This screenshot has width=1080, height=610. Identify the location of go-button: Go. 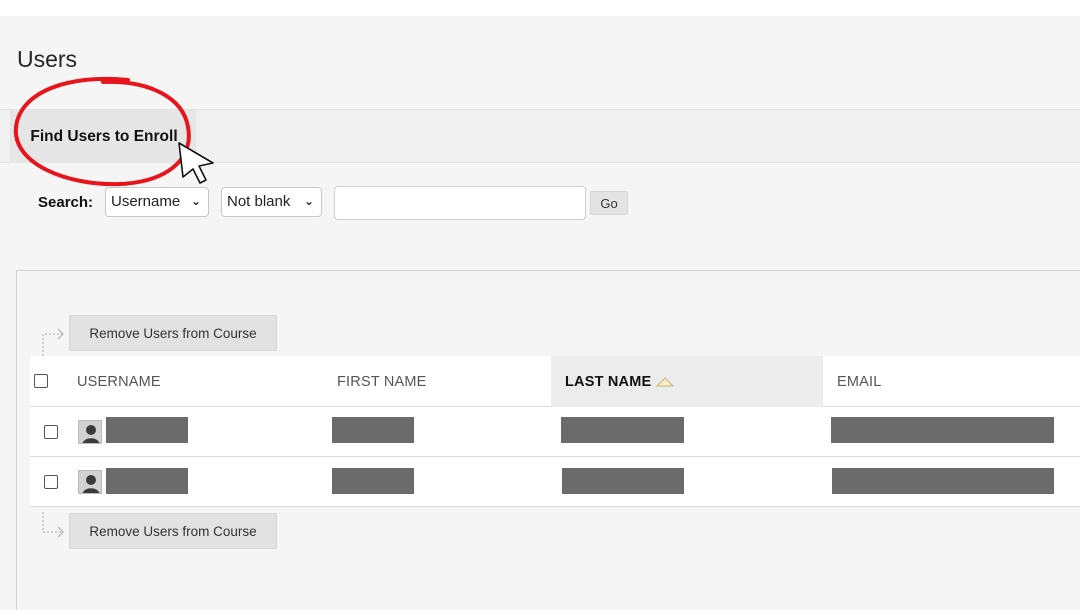
(609, 203).